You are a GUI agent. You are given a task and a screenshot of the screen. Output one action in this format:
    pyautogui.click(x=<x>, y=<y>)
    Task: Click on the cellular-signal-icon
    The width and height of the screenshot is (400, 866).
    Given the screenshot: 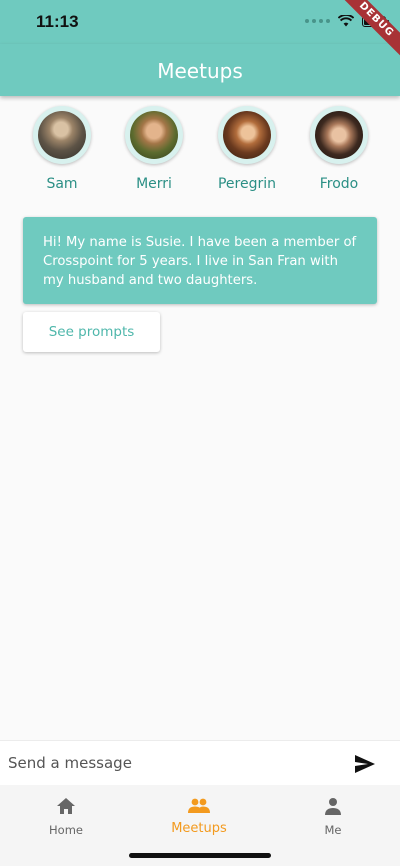 What is the action you would take?
    pyautogui.click(x=317, y=21)
    